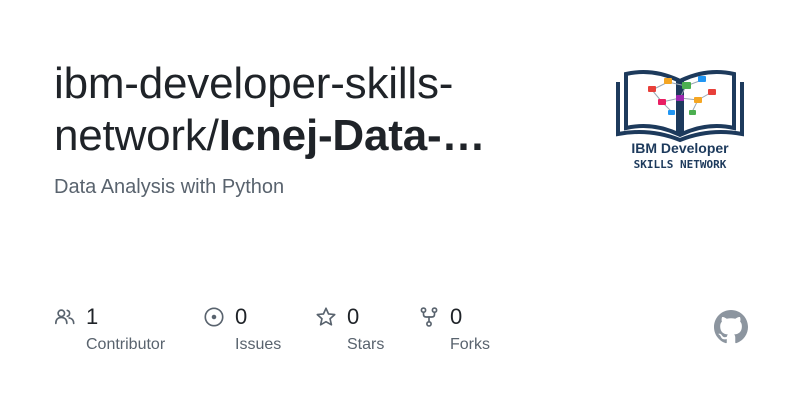 This screenshot has width=800, height=400. Describe the element at coordinates (254, 83) in the screenshot. I see `repo-owner: ibm-developer-skills-` at that location.